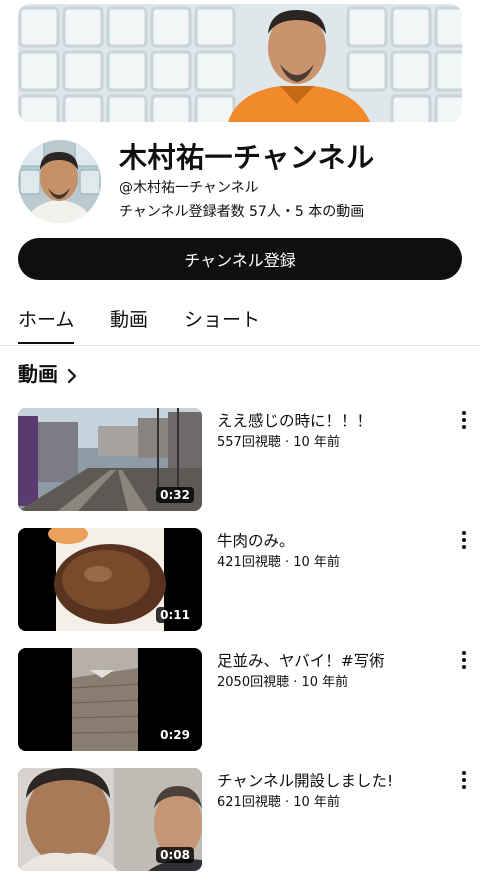  I want to click on channel-stats: チャンネル登録者数 57人・5 本の動画, so click(242, 212).